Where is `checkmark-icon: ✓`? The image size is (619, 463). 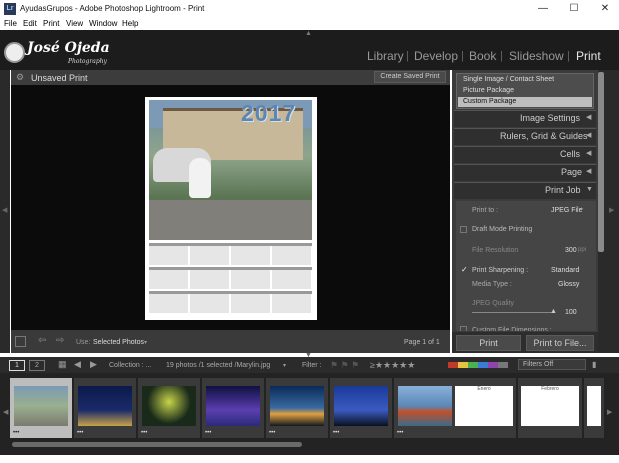 checkmark-icon: ✓ is located at coordinates (464, 269).